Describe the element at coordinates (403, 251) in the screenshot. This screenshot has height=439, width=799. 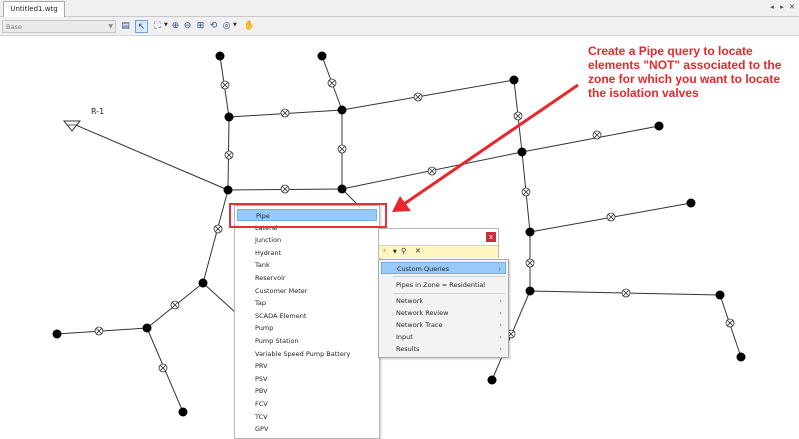
I see `find-binoculars-icon: ⚲` at that location.